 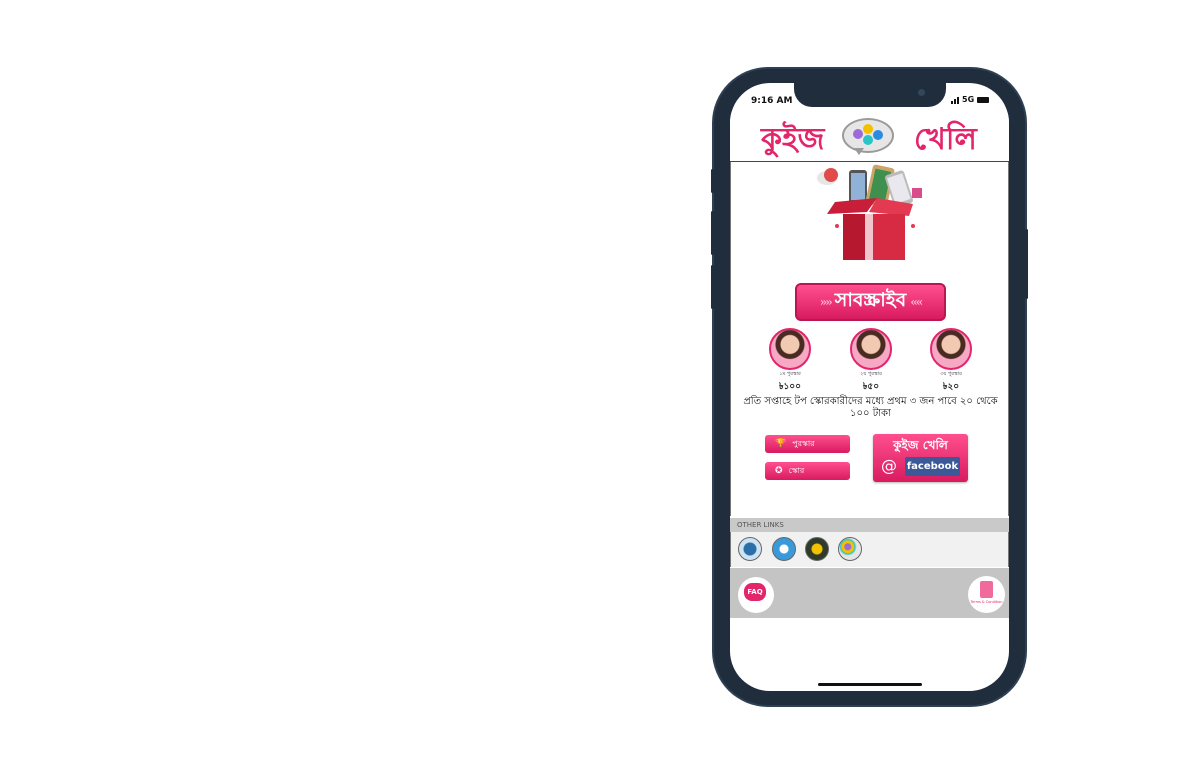 I want to click on terms-button: Terms & Condition, so click(x=986, y=594).